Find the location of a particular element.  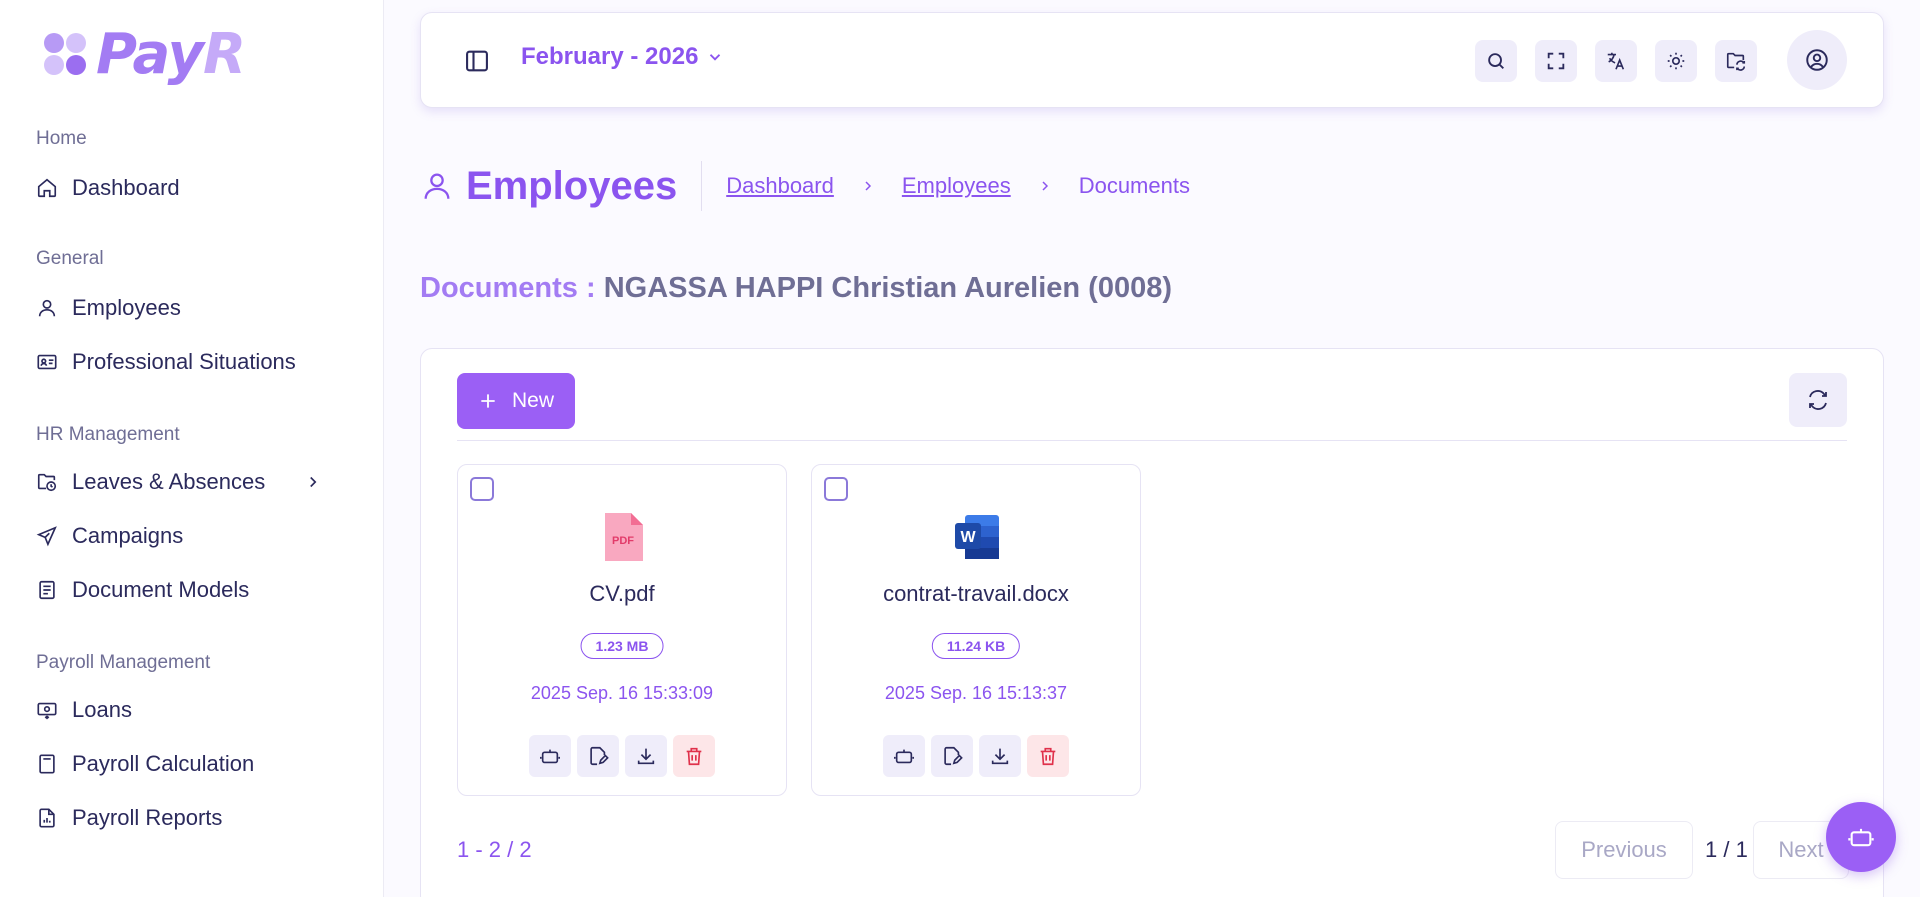

page-indicator: 1 / 1 is located at coordinates (1726, 849).